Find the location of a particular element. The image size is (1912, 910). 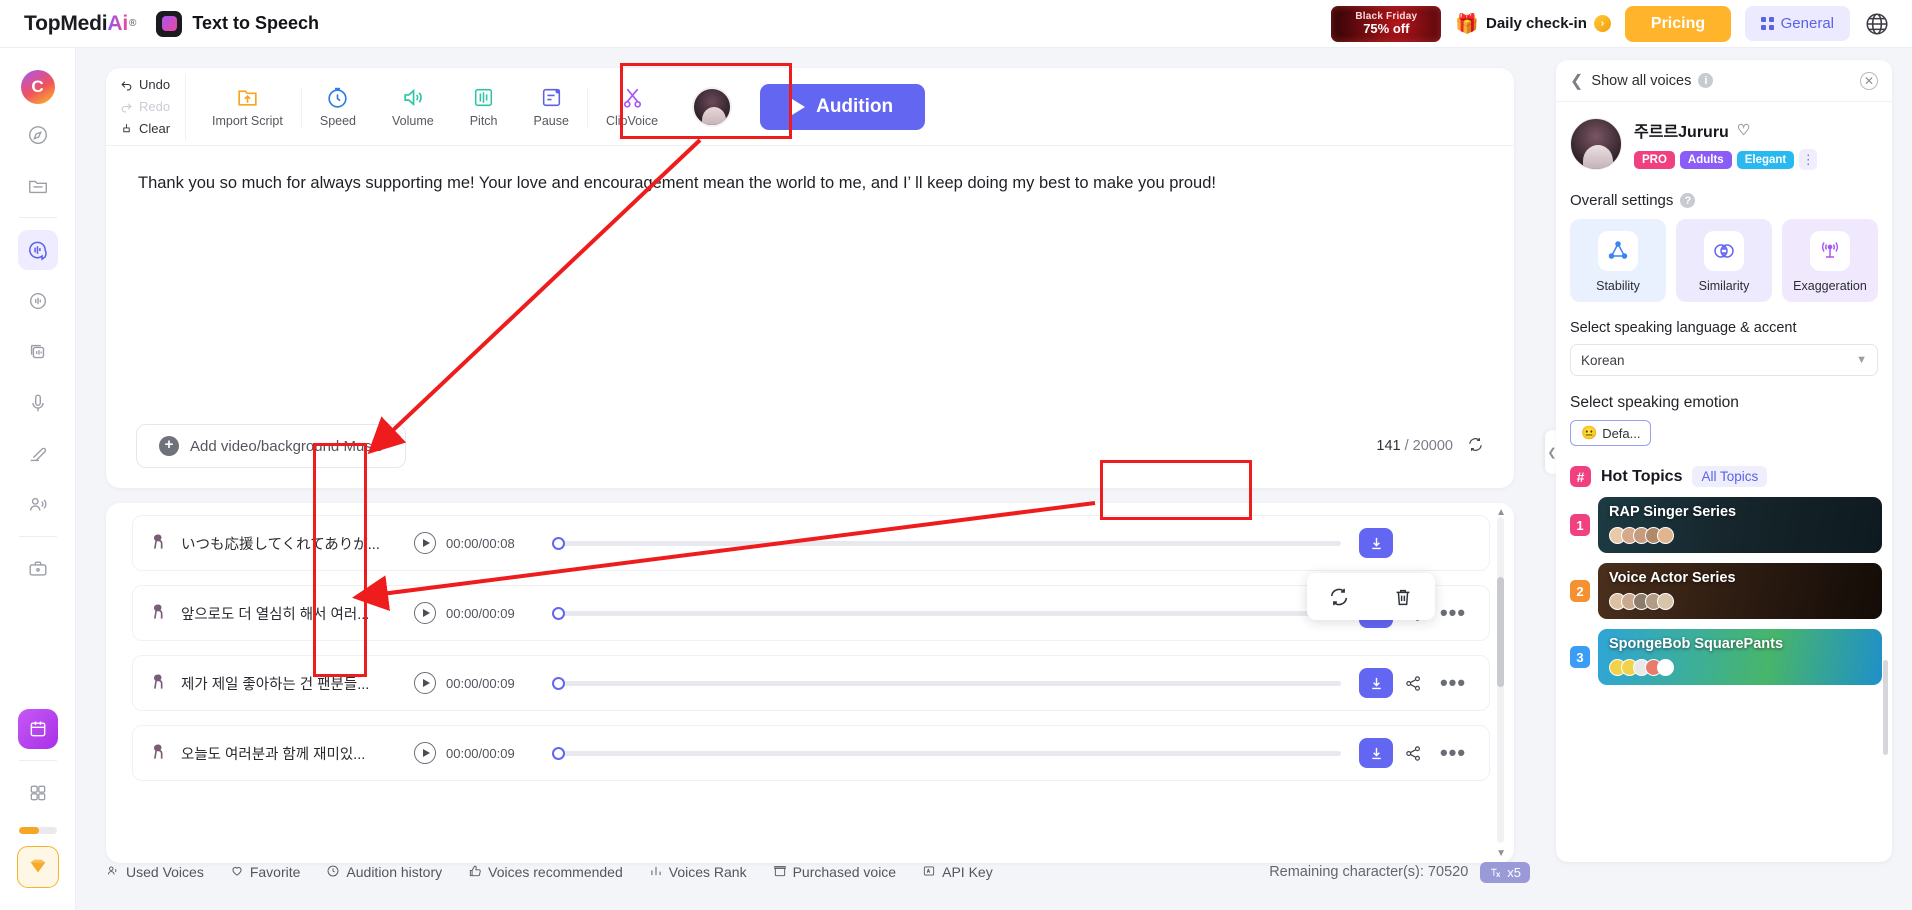

import-script-button: Import Script is located at coordinates (243, 106).